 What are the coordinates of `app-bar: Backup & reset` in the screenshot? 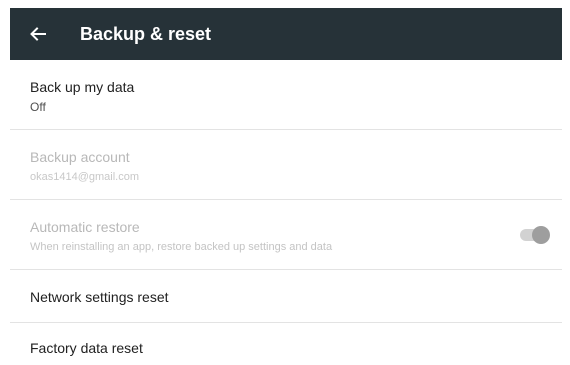 It's located at (286, 34).